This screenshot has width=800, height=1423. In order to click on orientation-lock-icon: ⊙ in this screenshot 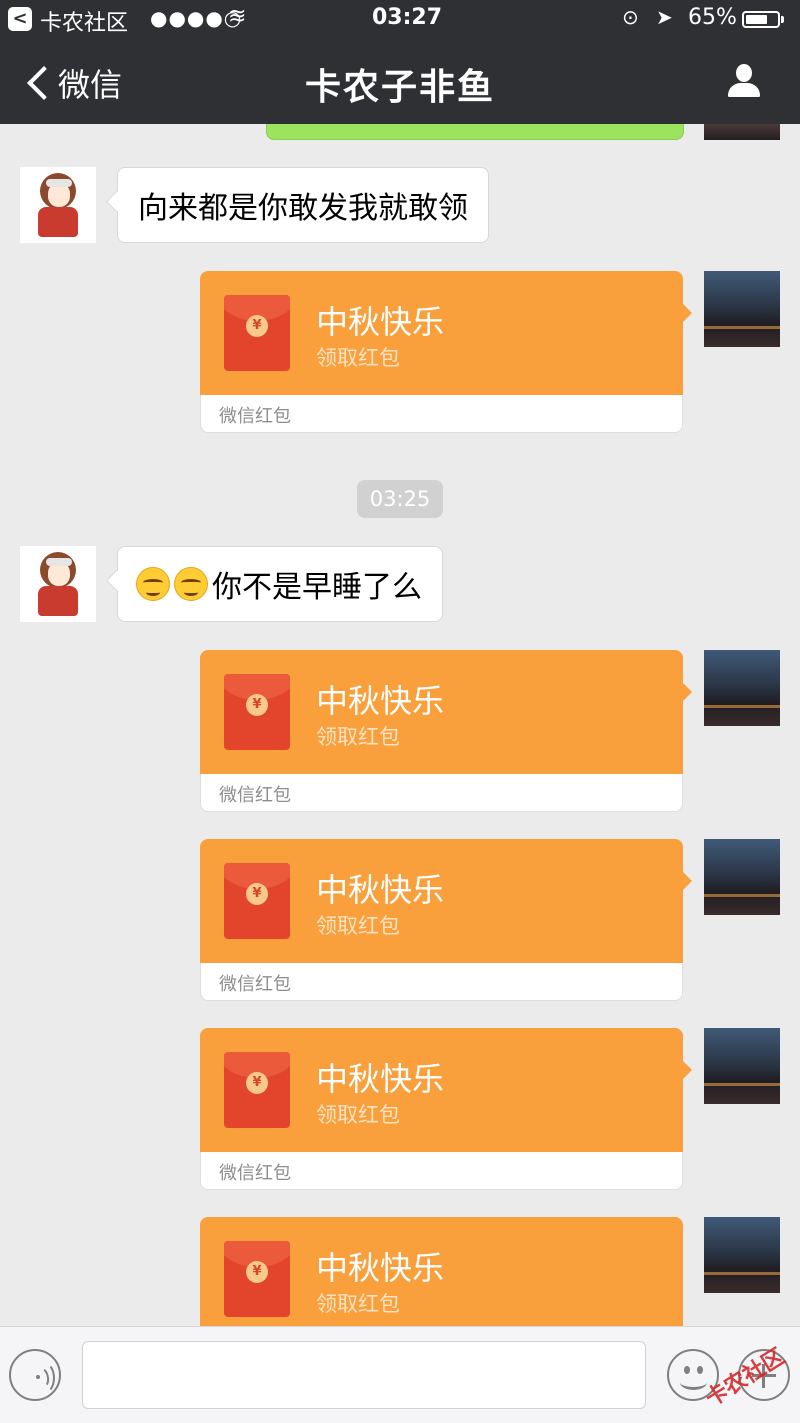, I will do `click(630, 17)`.